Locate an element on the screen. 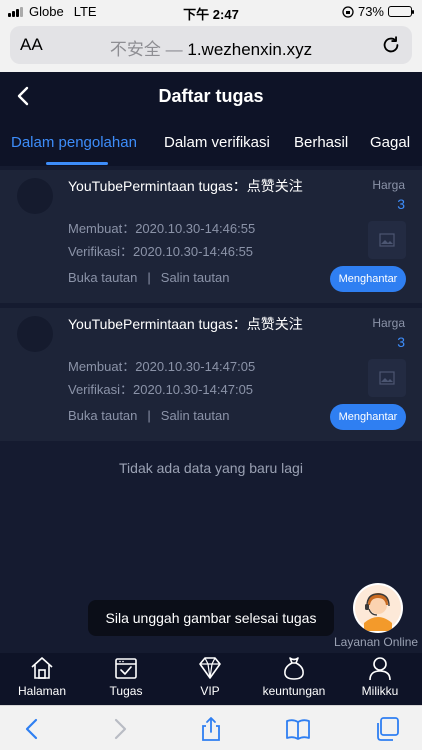 The image size is (422, 750). orientation-lock-icon is located at coordinates (348, 11).